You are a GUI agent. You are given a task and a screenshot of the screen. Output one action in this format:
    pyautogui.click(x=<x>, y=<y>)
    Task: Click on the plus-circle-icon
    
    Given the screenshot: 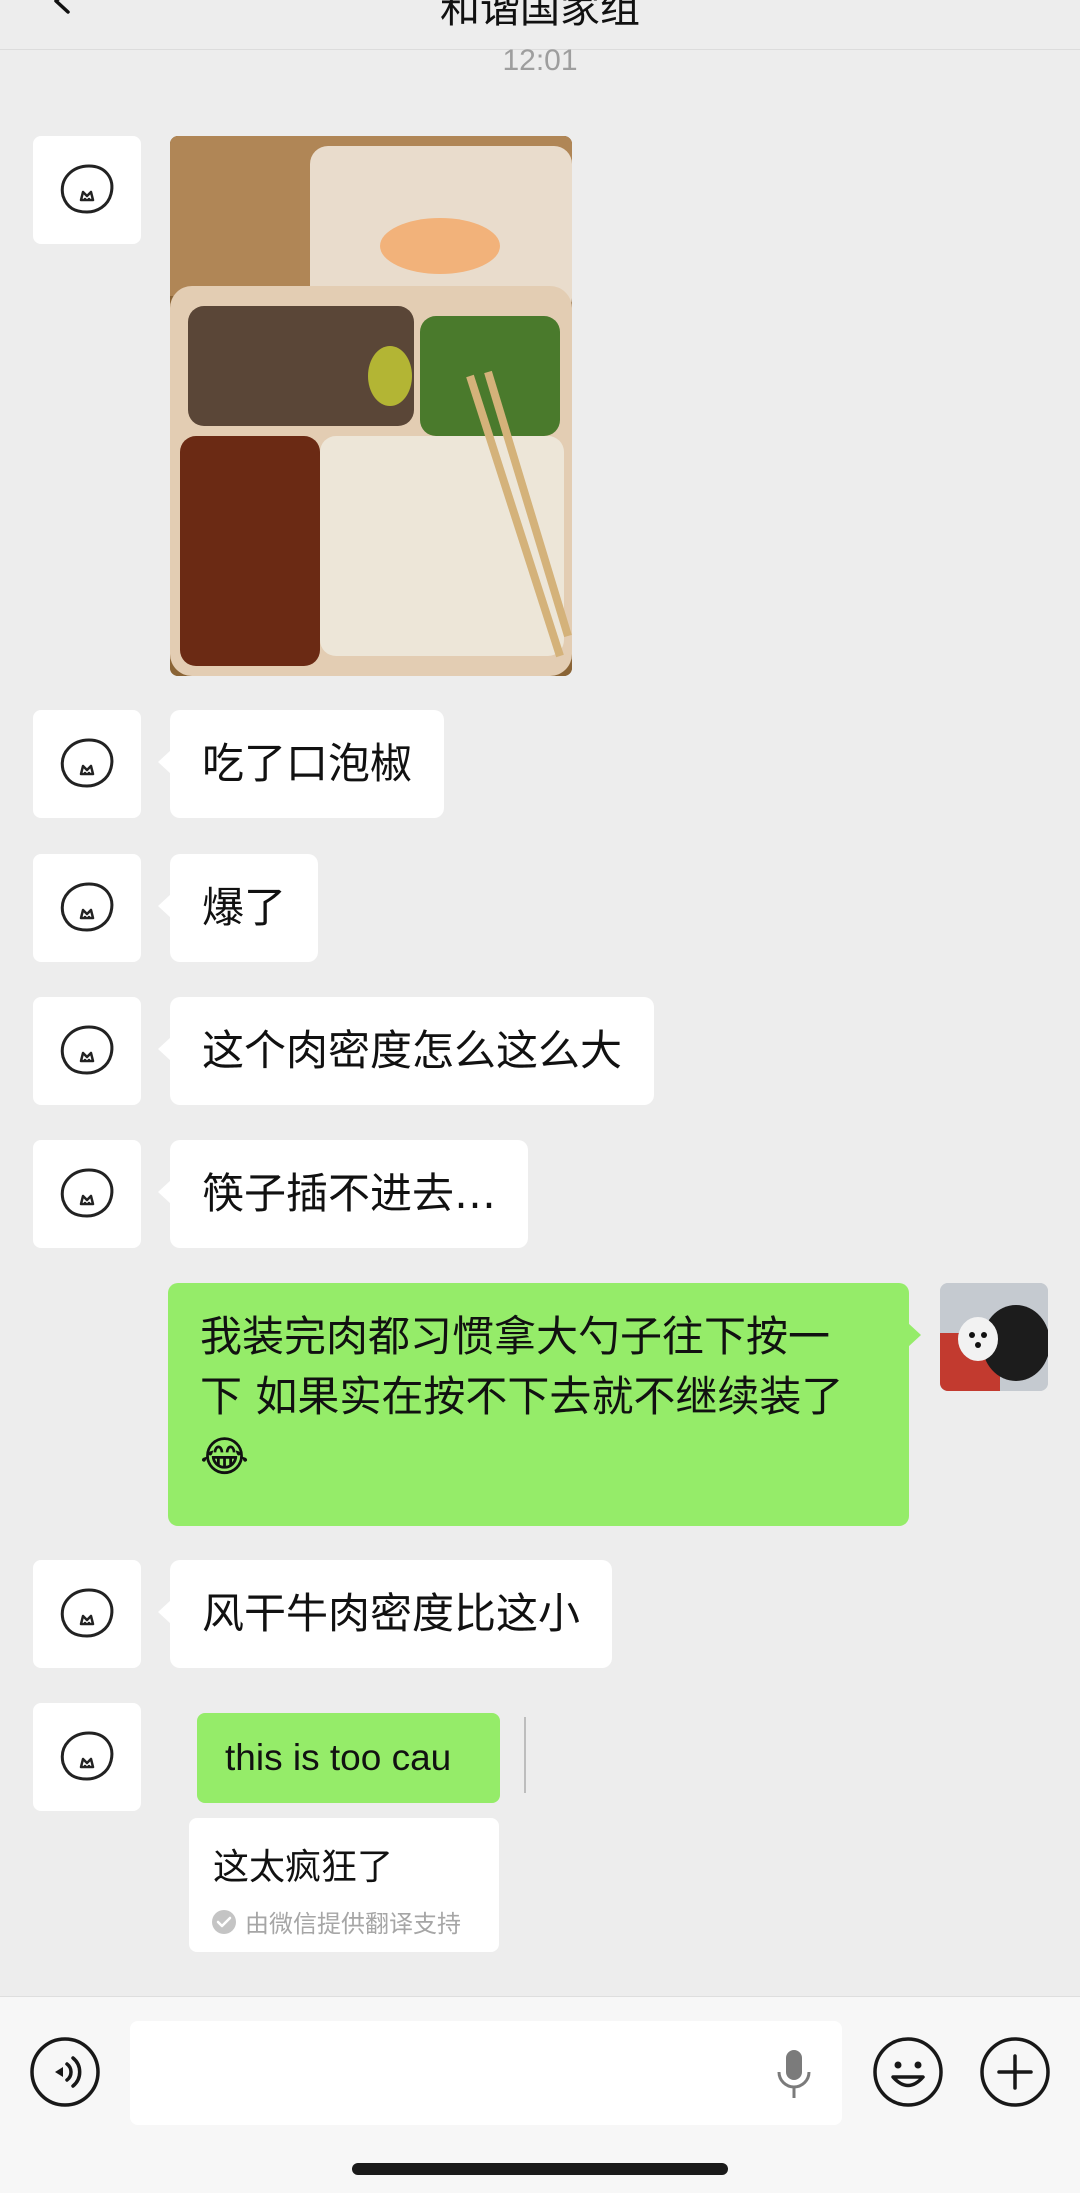 What is the action you would take?
    pyautogui.click(x=1015, y=2072)
    